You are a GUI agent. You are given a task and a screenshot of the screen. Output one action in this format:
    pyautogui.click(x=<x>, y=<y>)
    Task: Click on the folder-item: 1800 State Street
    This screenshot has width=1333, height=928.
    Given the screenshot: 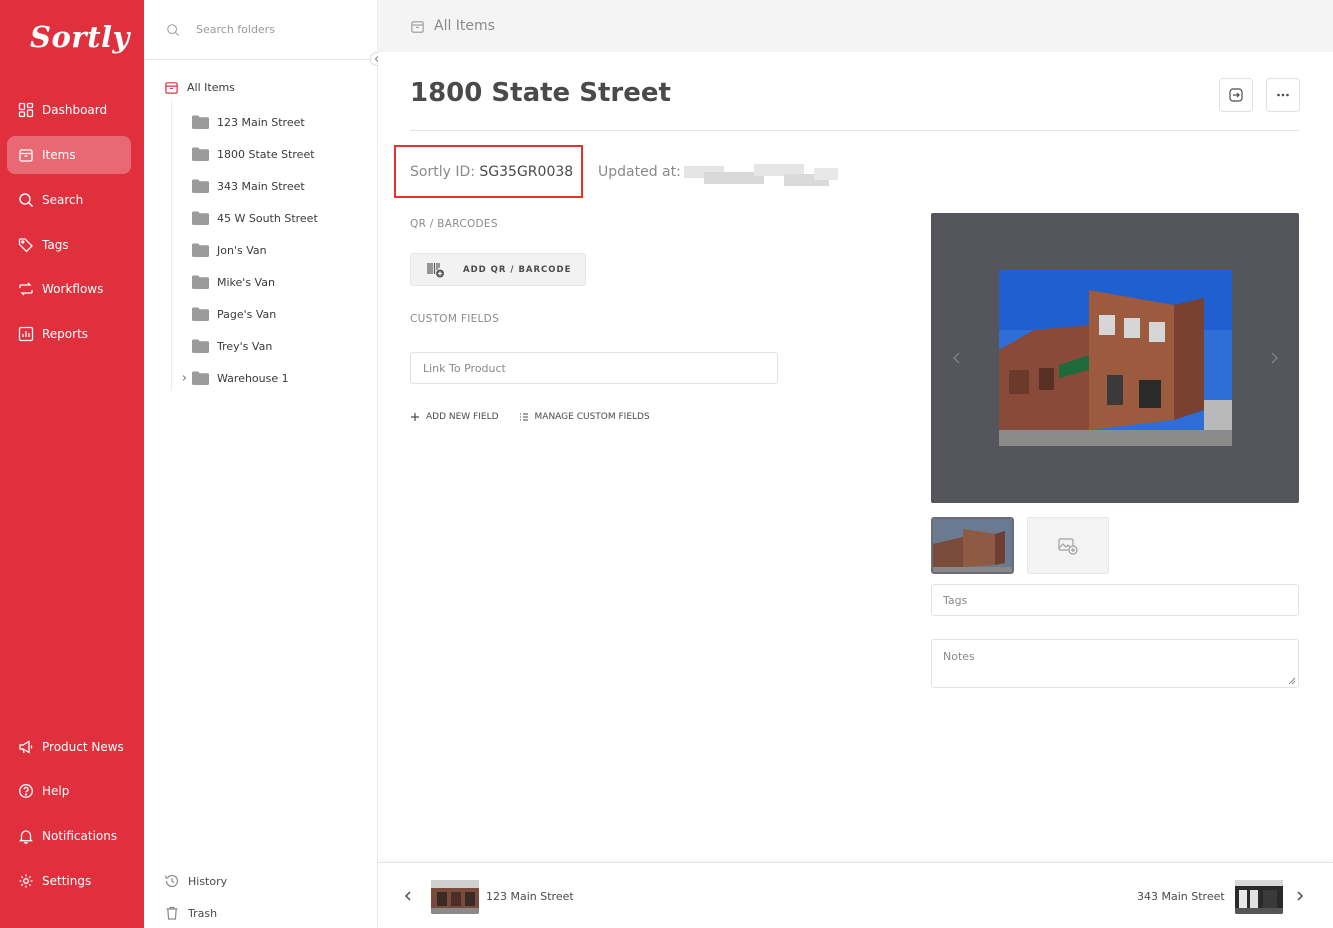 What is the action you would take?
    pyautogui.click(x=245, y=154)
    